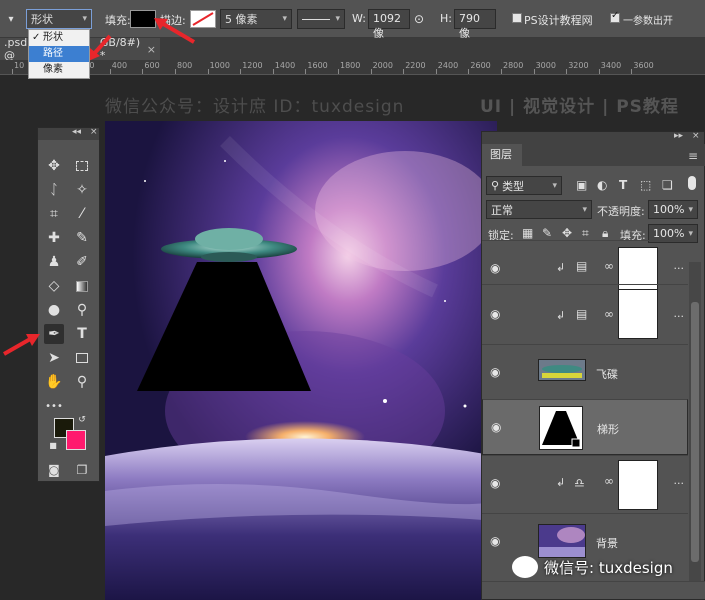 The width and height of the screenshot is (705, 600). Describe the element at coordinates (76, 440) in the screenshot. I see `background-color-swatch` at that location.